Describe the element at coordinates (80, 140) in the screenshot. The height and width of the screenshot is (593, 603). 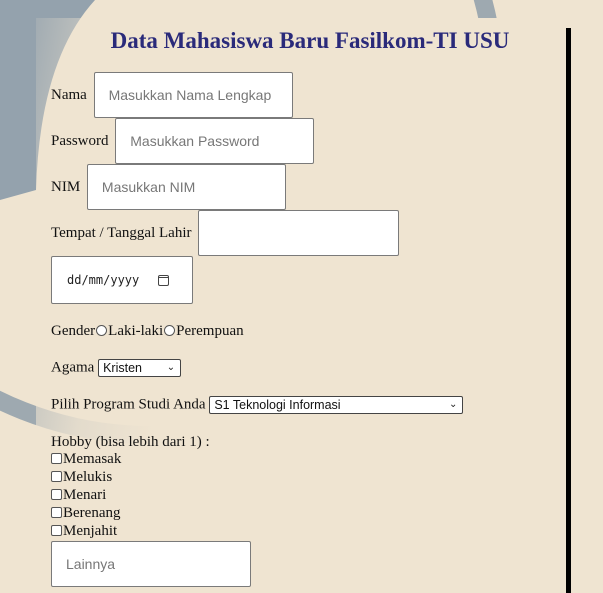
I see `password-label: Password` at that location.